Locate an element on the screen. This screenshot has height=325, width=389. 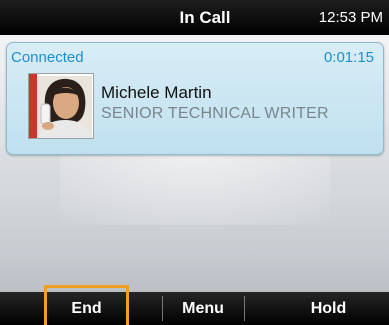
end-softkey-highlight is located at coordinates (86, 305).